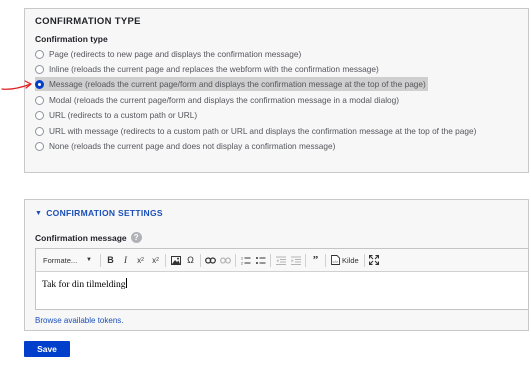 This screenshot has width=531, height=373. I want to click on confirmation-type-label: Confirmation type, so click(71, 39).